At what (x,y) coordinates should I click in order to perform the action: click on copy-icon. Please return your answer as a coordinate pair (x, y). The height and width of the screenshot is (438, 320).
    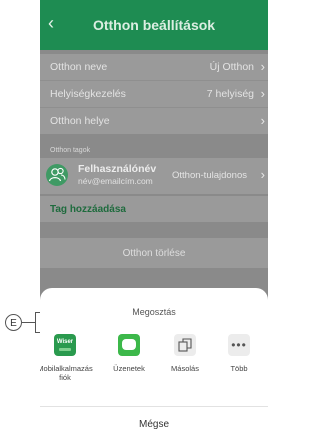
    Looking at the image, I should click on (185, 345).